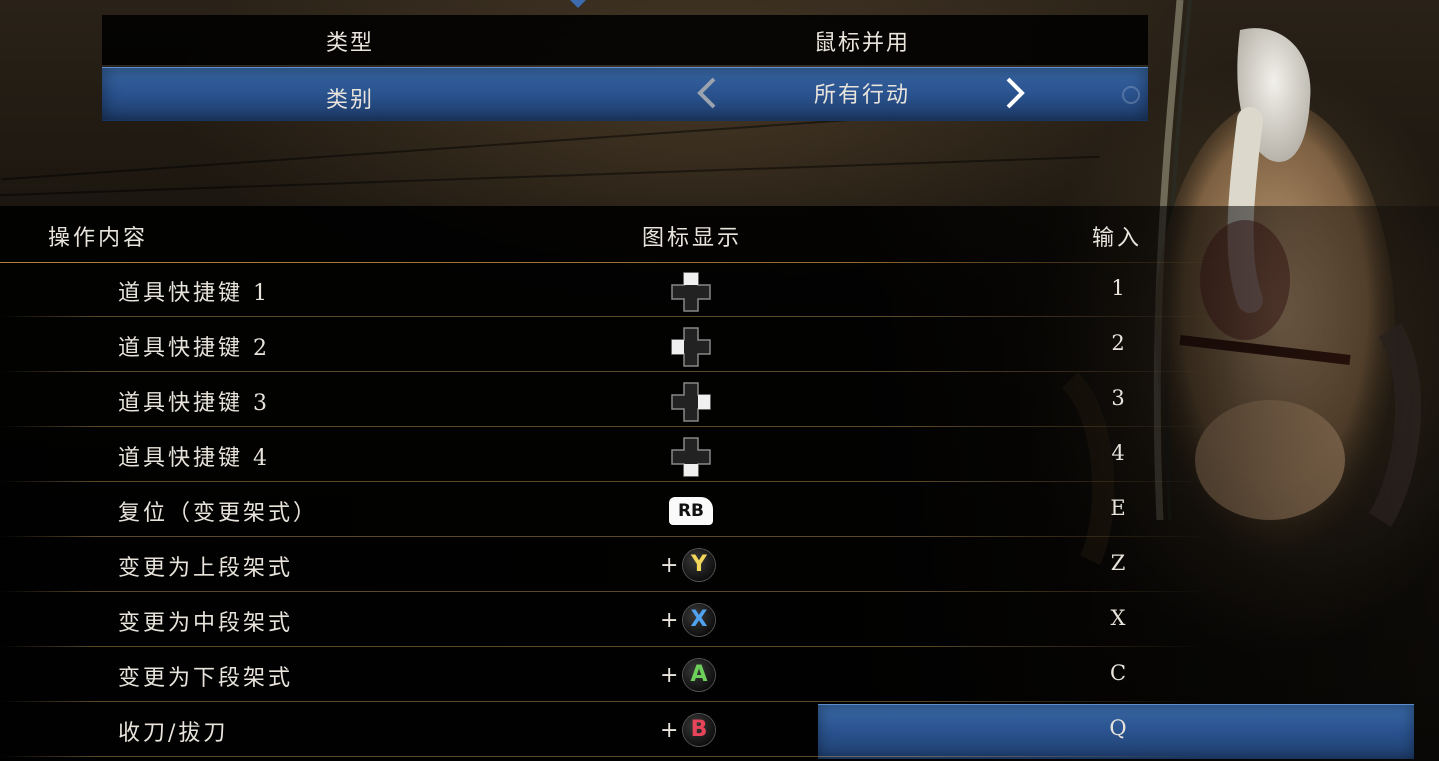  What do you see at coordinates (691, 292) in the screenshot?
I see `dpad-up-icon` at bounding box center [691, 292].